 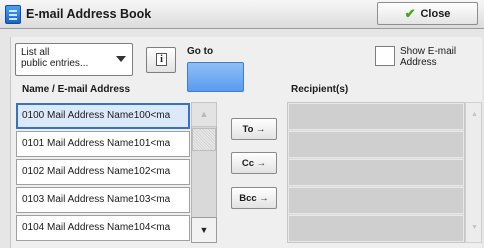 What do you see at coordinates (103, 200) in the screenshot?
I see `list-item: 0103 Mail Address Name103<ma` at bounding box center [103, 200].